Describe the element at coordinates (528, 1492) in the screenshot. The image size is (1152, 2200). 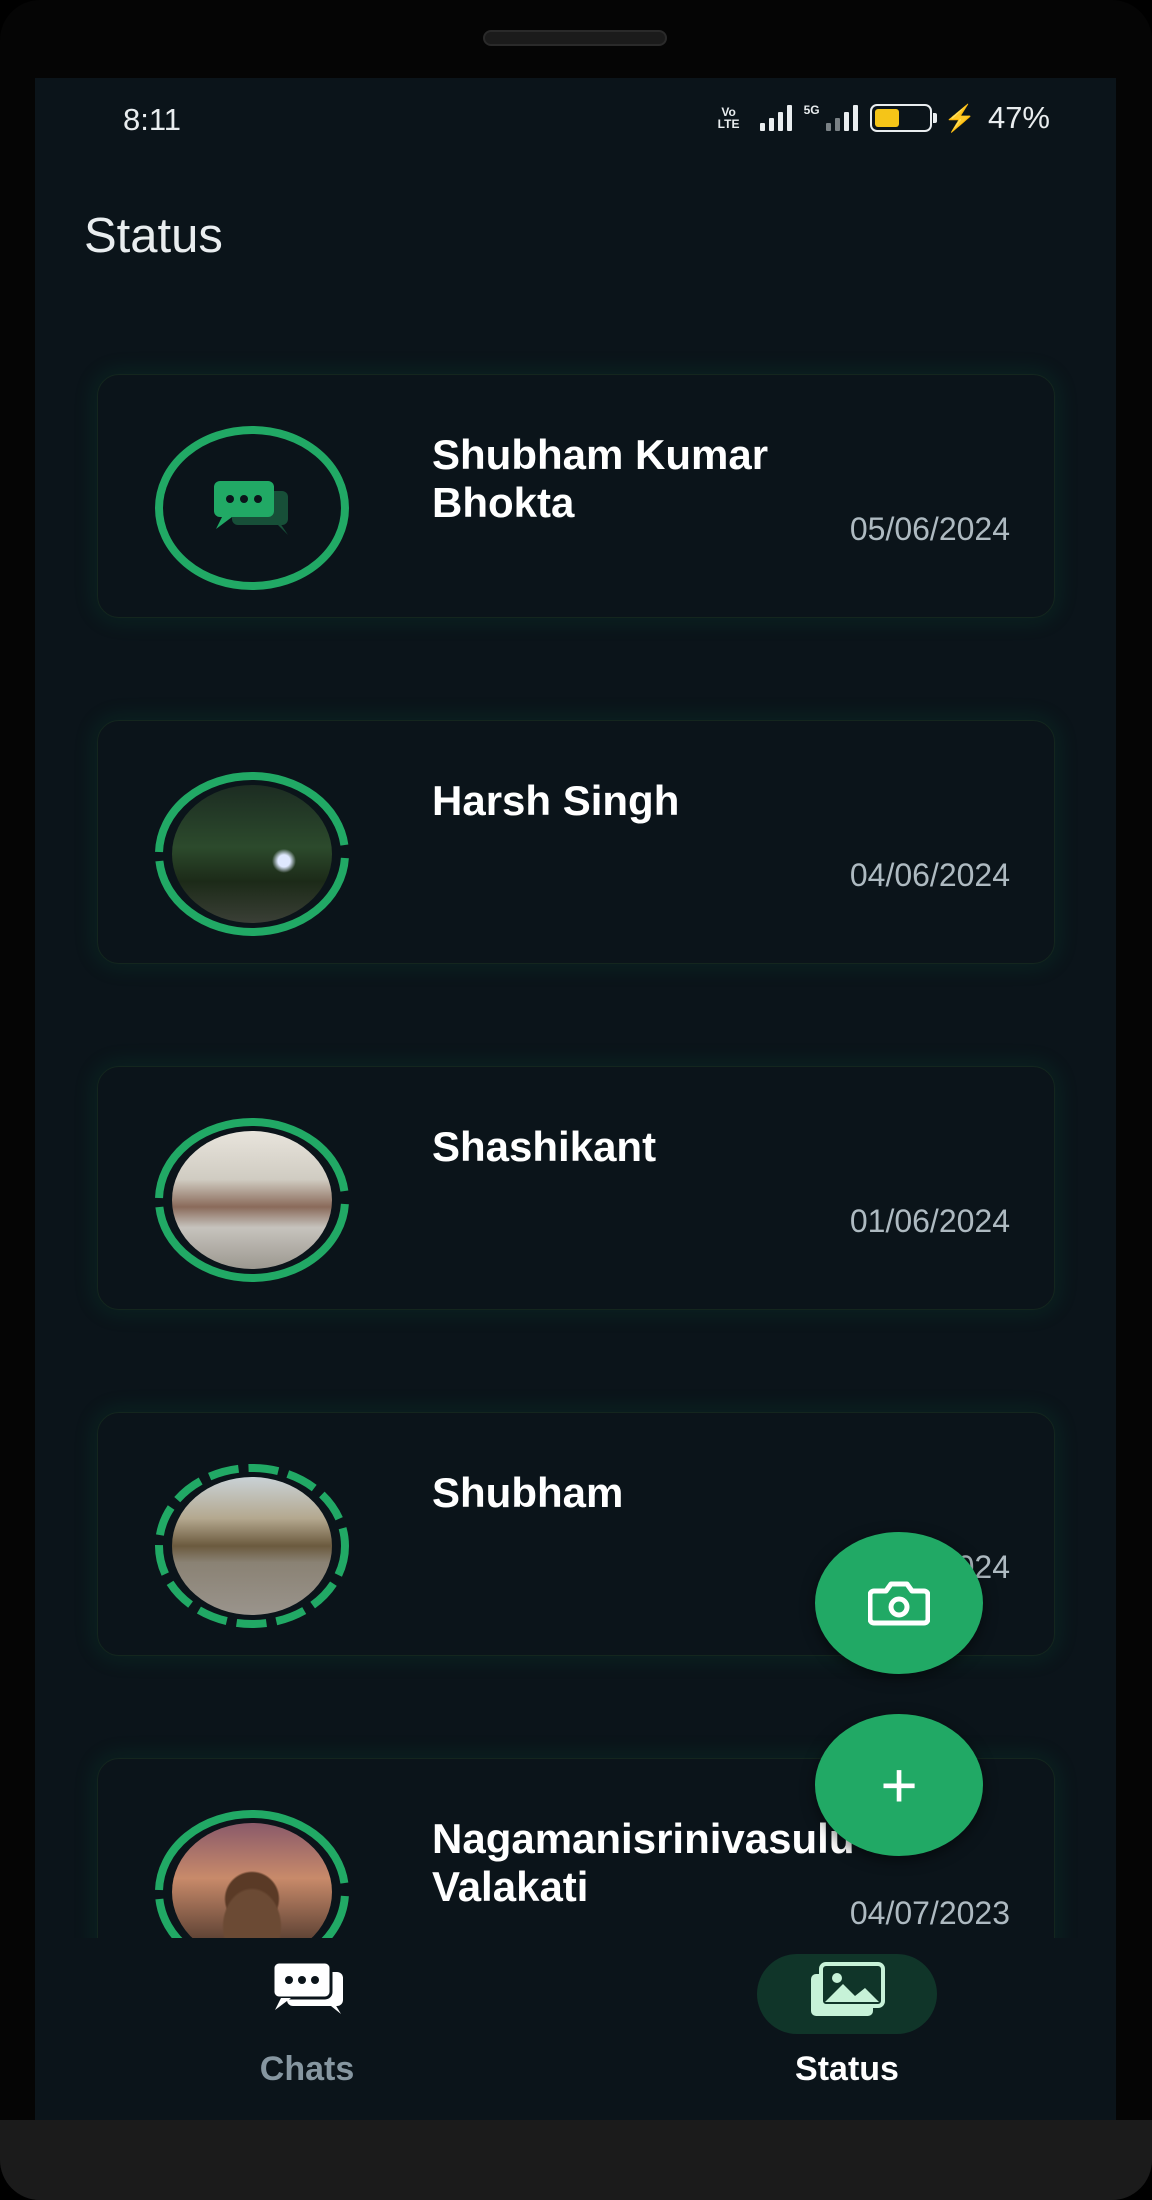
I see `contact-name: Shubham` at that location.